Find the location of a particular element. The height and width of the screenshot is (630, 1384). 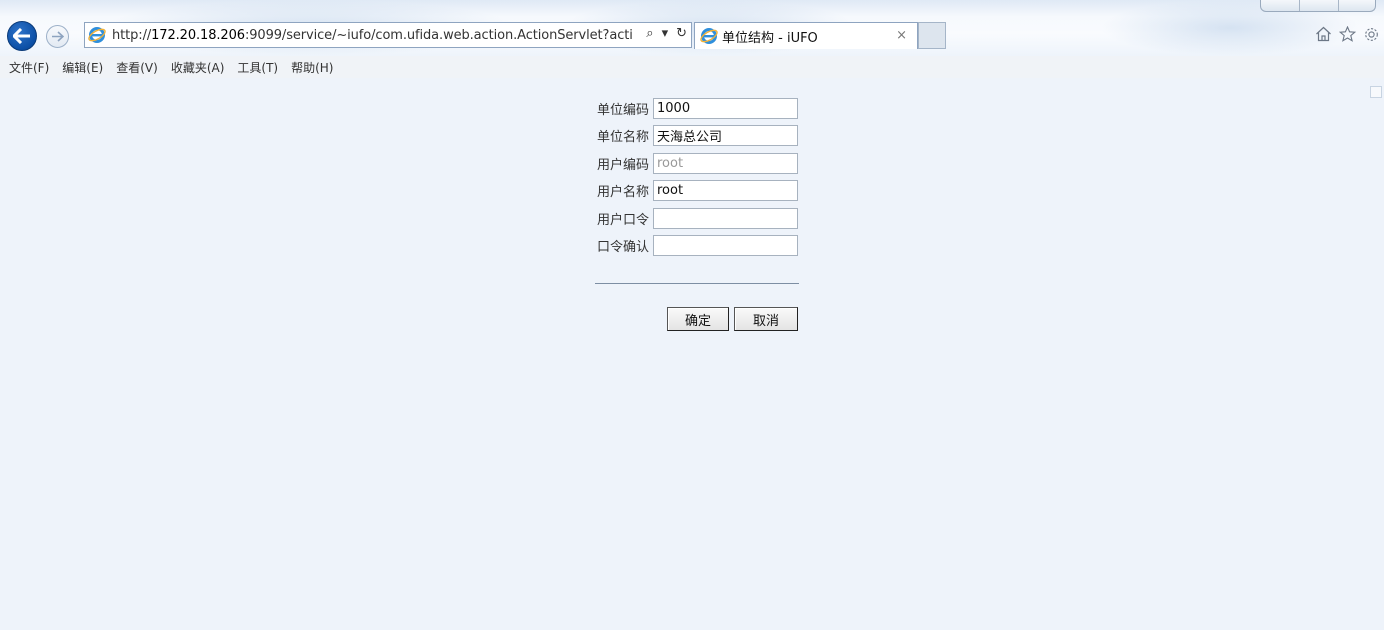

forward-button is located at coordinates (57, 36).